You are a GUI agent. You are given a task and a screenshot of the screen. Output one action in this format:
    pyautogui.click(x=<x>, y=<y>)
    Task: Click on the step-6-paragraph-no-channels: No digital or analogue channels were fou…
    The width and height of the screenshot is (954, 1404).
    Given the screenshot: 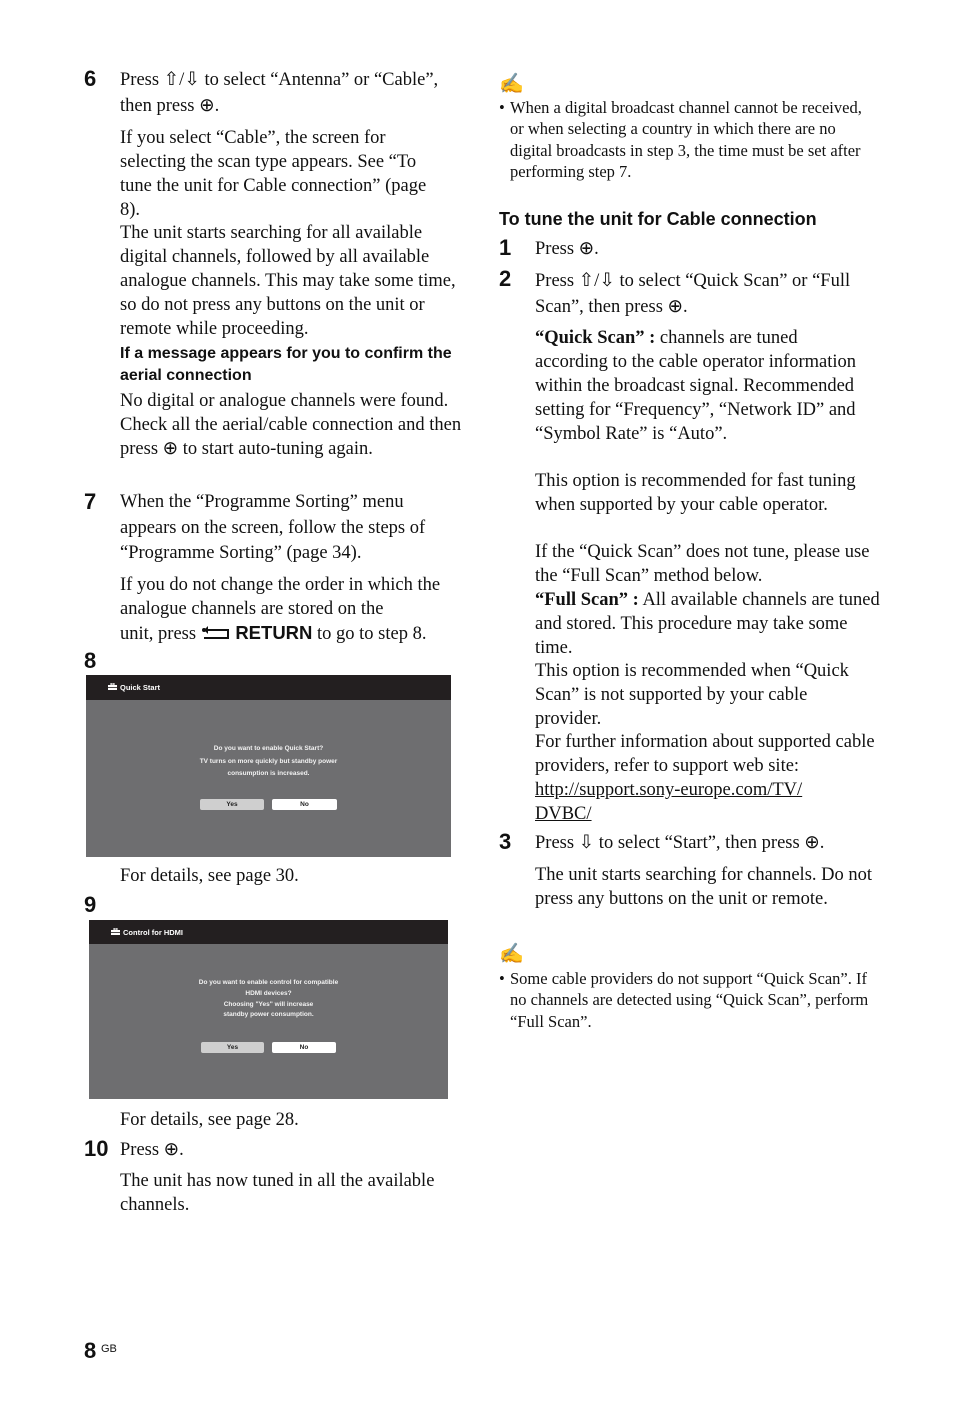 What is the action you would take?
    pyautogui.click(x=291, y=425)
    